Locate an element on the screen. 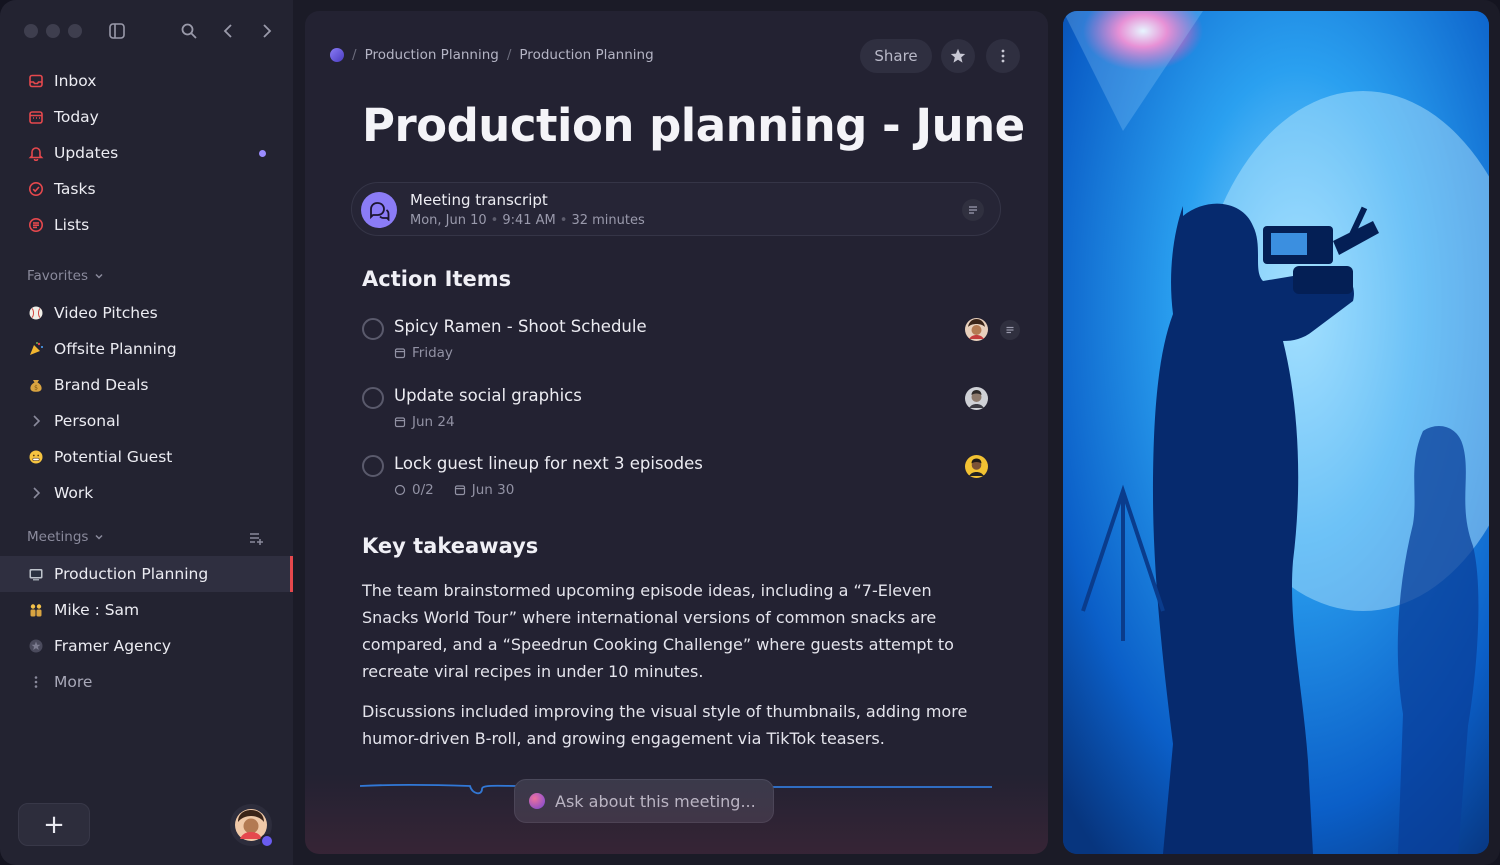 The image size is (1500, 865). search-icon is located at coordinates (189, 31).